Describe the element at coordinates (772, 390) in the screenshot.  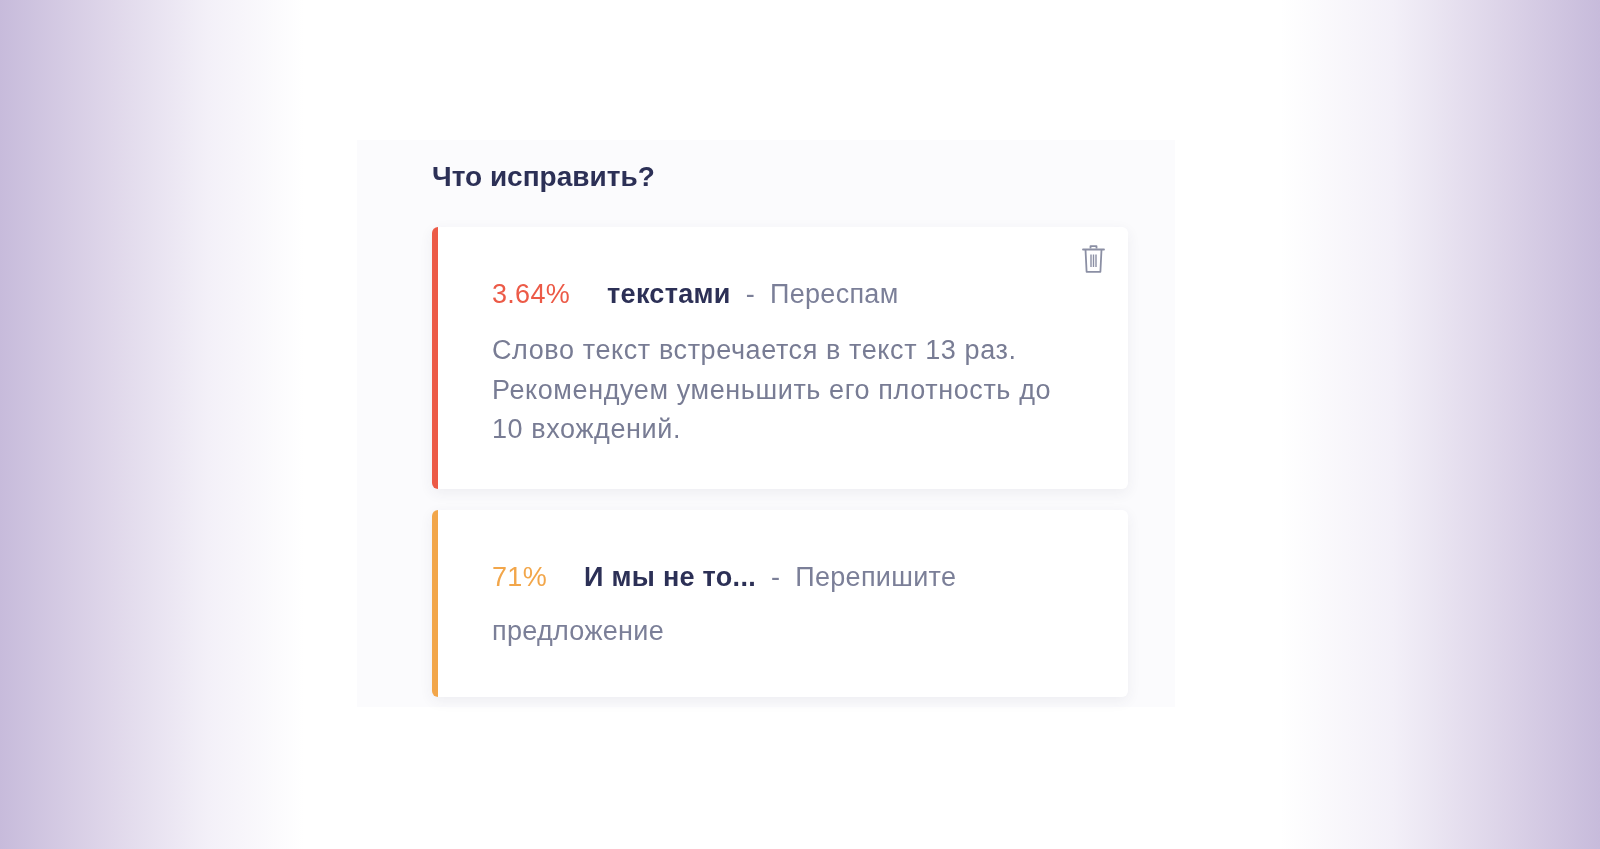
I see `issue-description: Слово текст встречается в текст 13 раз. Рекомендуем уменьшить его плотность до 10 вхождений.` at that location.